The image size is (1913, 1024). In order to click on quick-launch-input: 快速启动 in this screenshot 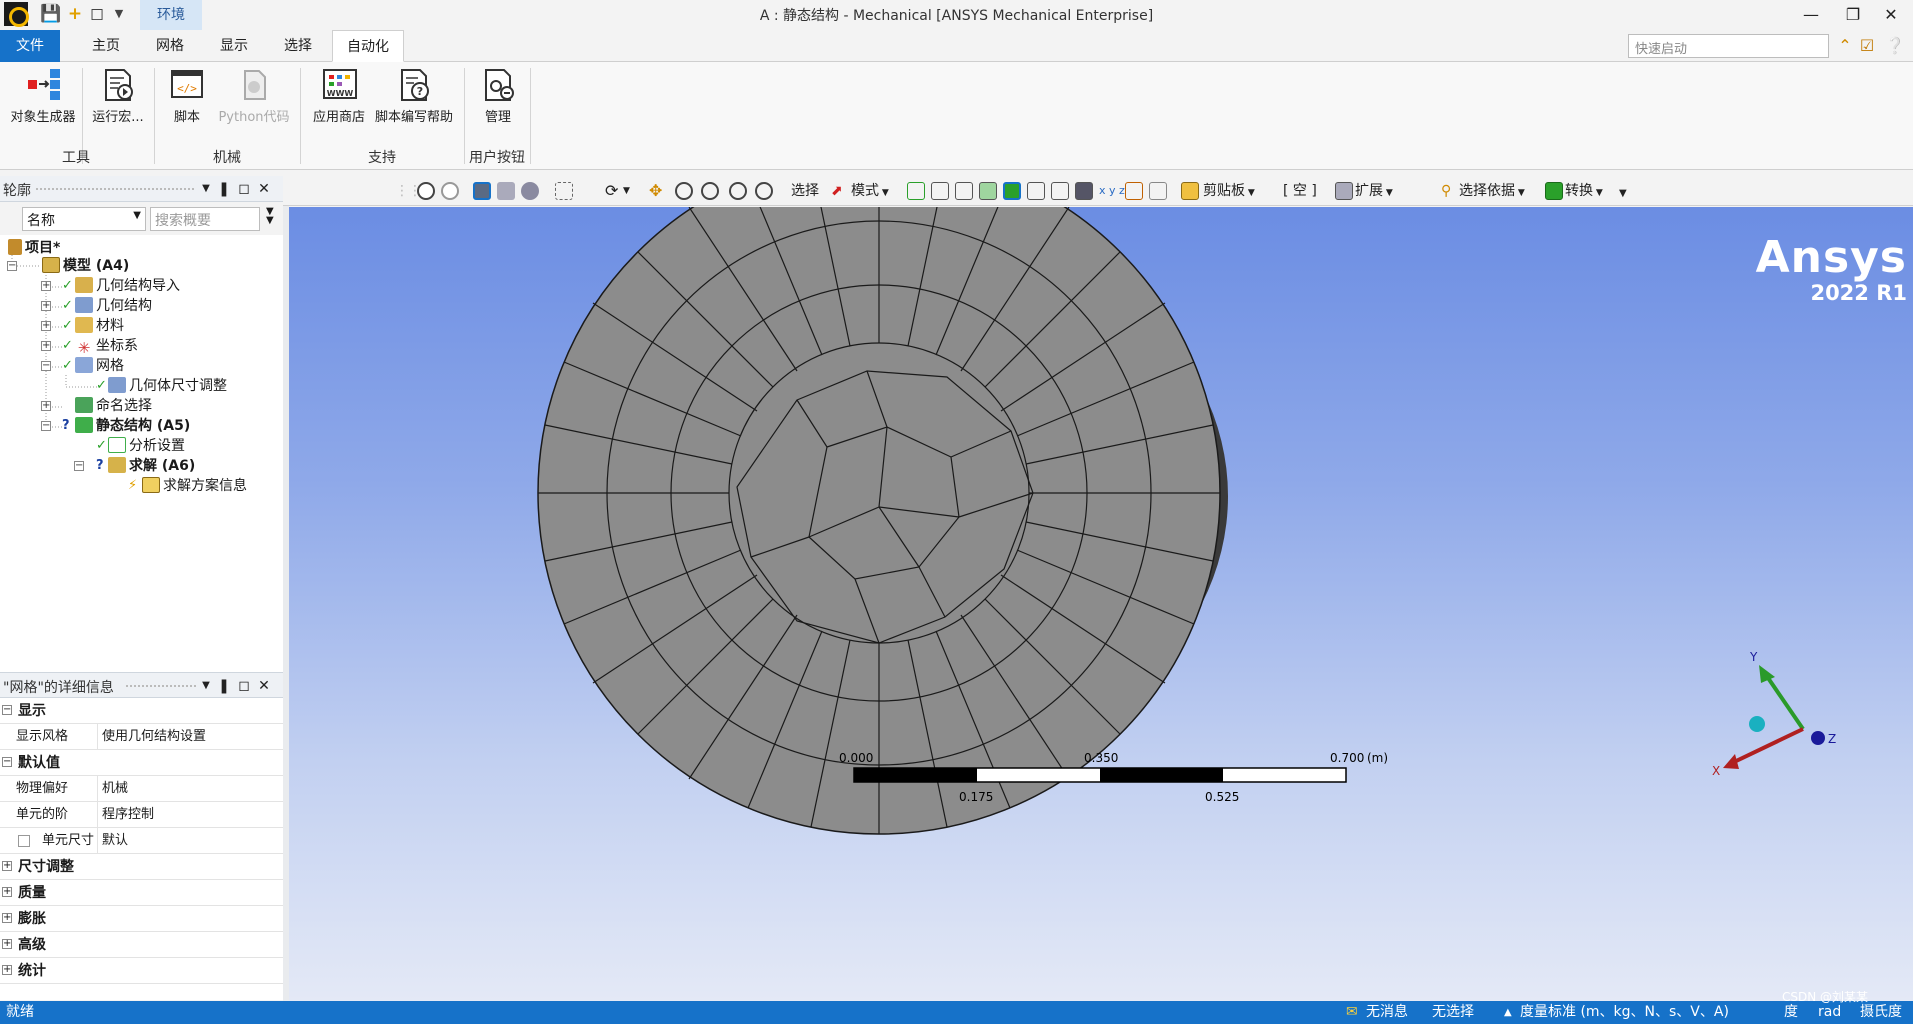, I will do `click(1728, 46)`.